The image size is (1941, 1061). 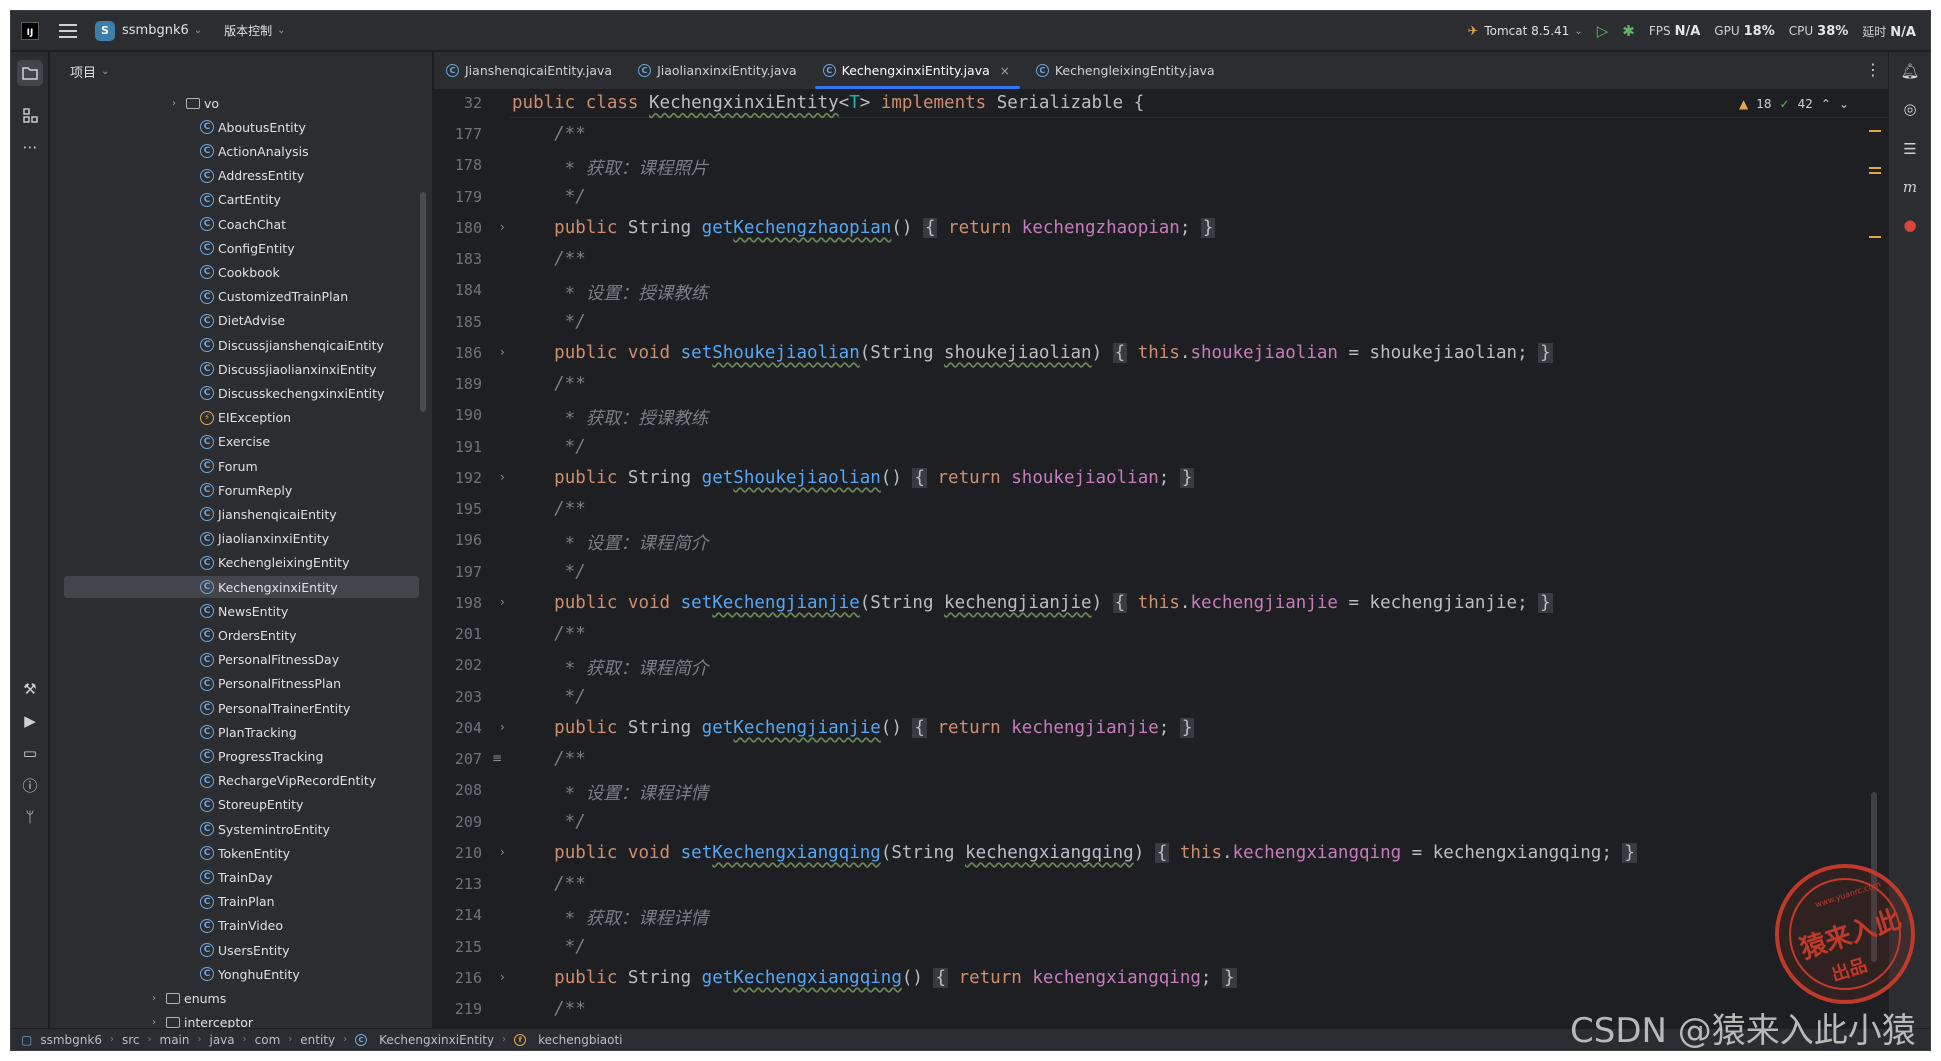 What do you see at coordinates (241, 950) in the screenshot?
I see `tree-item: C UsersEntity` at bounding box center [241, 950].